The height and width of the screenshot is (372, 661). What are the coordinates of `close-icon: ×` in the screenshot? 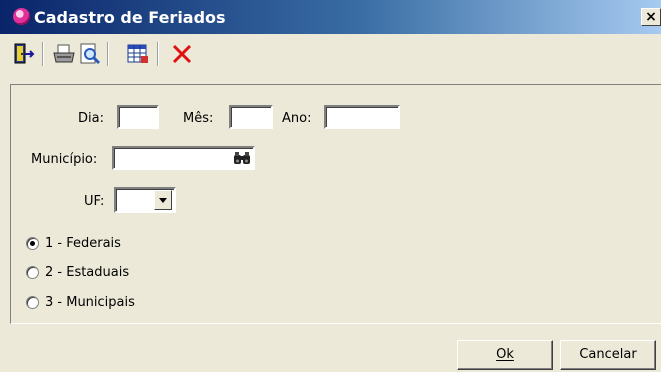 It's located at (651, 17).